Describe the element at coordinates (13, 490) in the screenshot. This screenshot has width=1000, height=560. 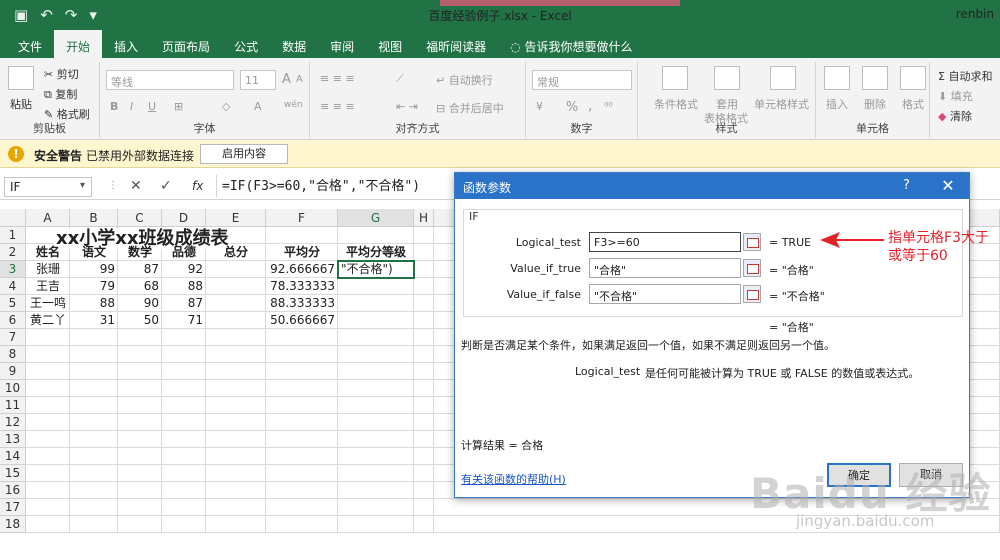
I see `row-header-16: 16` at that location.